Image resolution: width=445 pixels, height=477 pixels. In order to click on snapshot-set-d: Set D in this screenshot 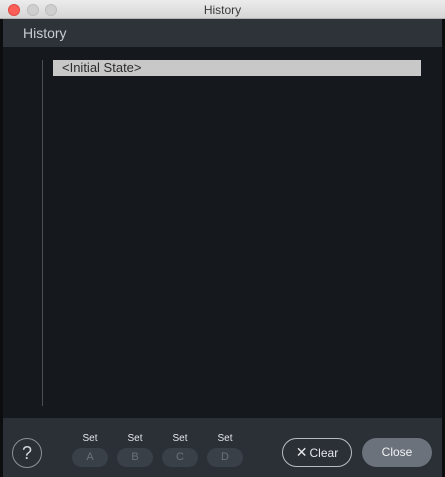, I will do `click(225, 450)`.